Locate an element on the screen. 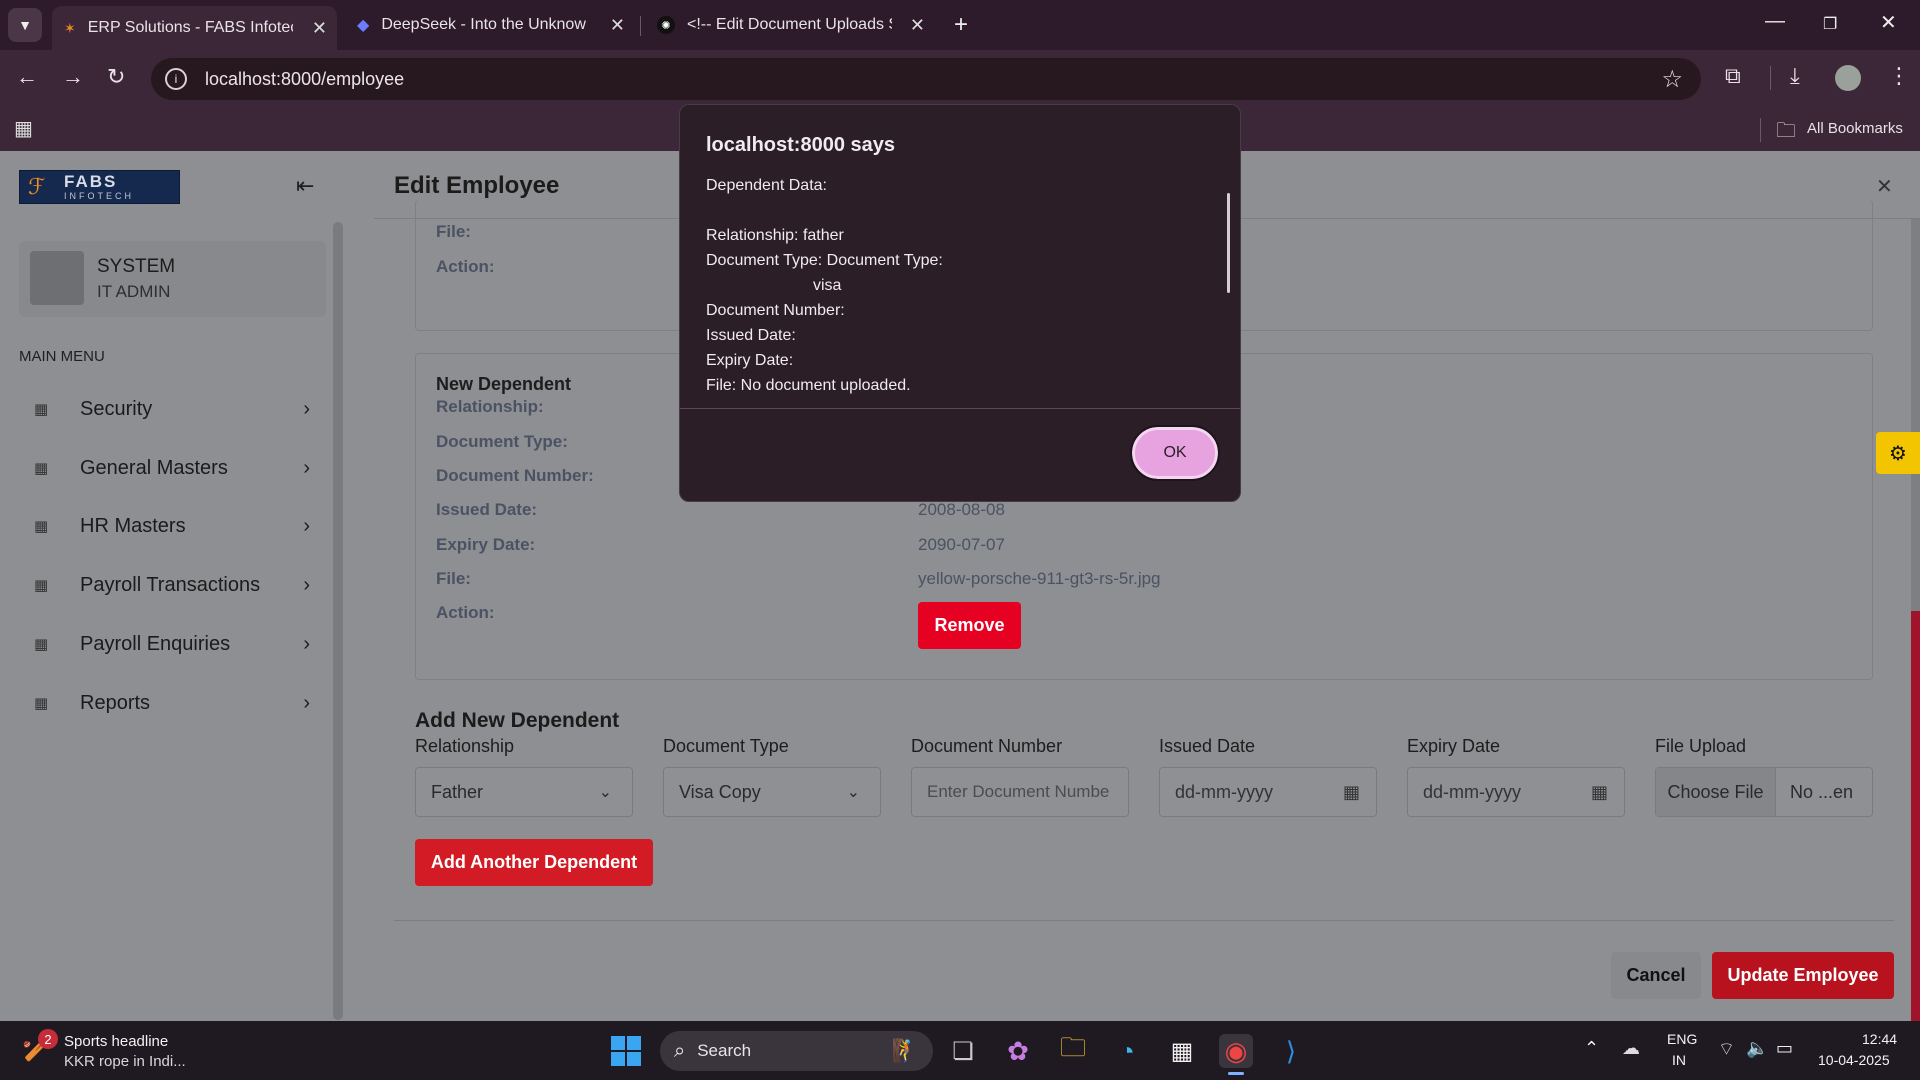 The height and width of the screenshot is (1080, 1920). tab-deepseek: ◆ DeepSeek - Into the Unknown ✕ is located at coordinates (490, 25).